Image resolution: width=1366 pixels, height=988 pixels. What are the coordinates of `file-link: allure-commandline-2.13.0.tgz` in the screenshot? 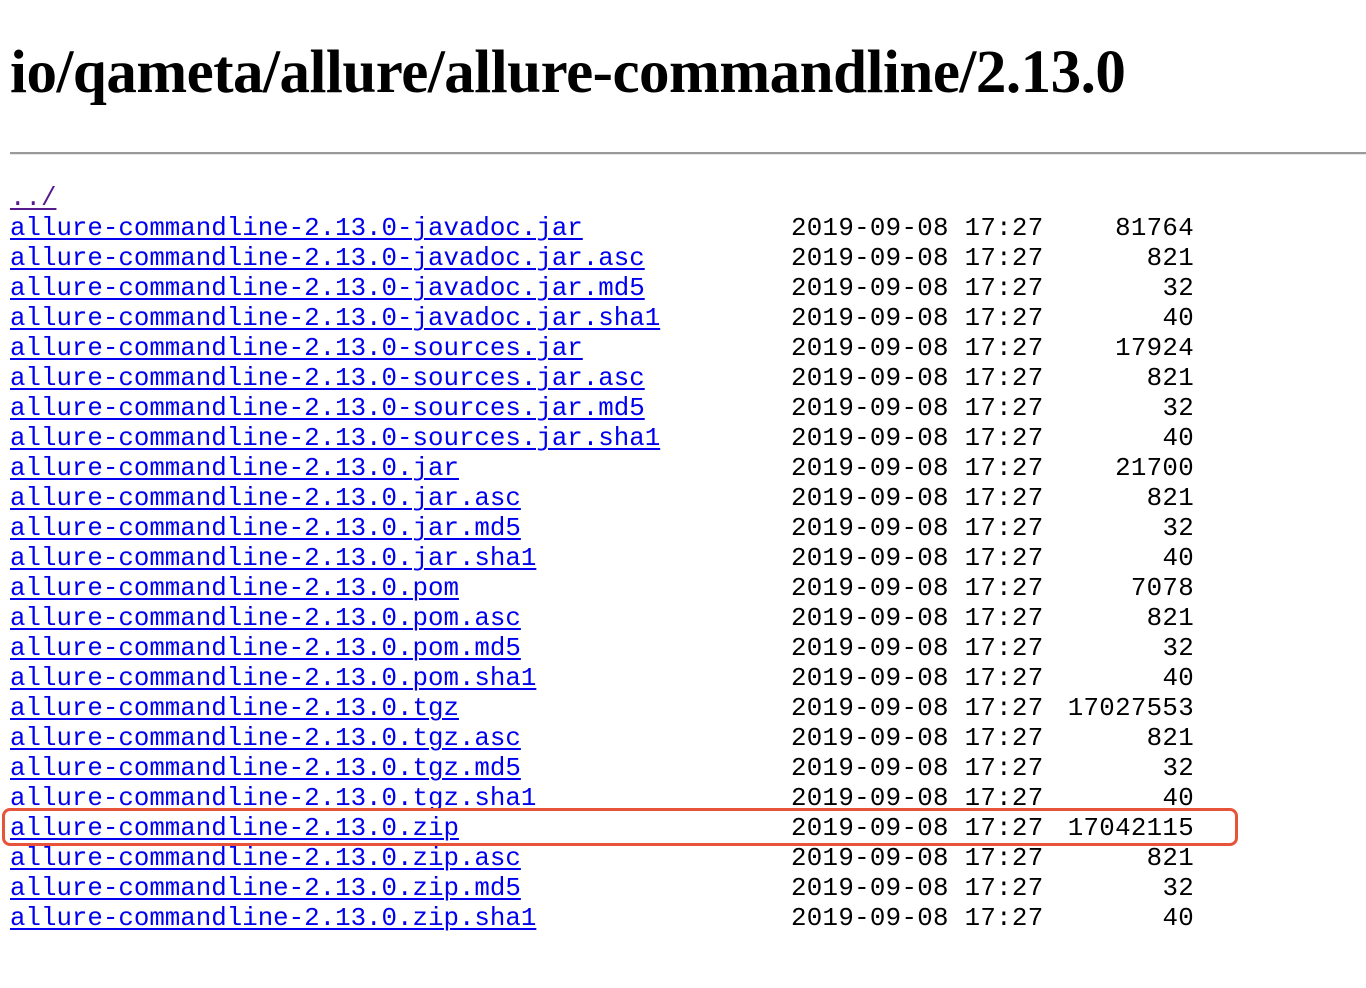 It's located at (234, 708).